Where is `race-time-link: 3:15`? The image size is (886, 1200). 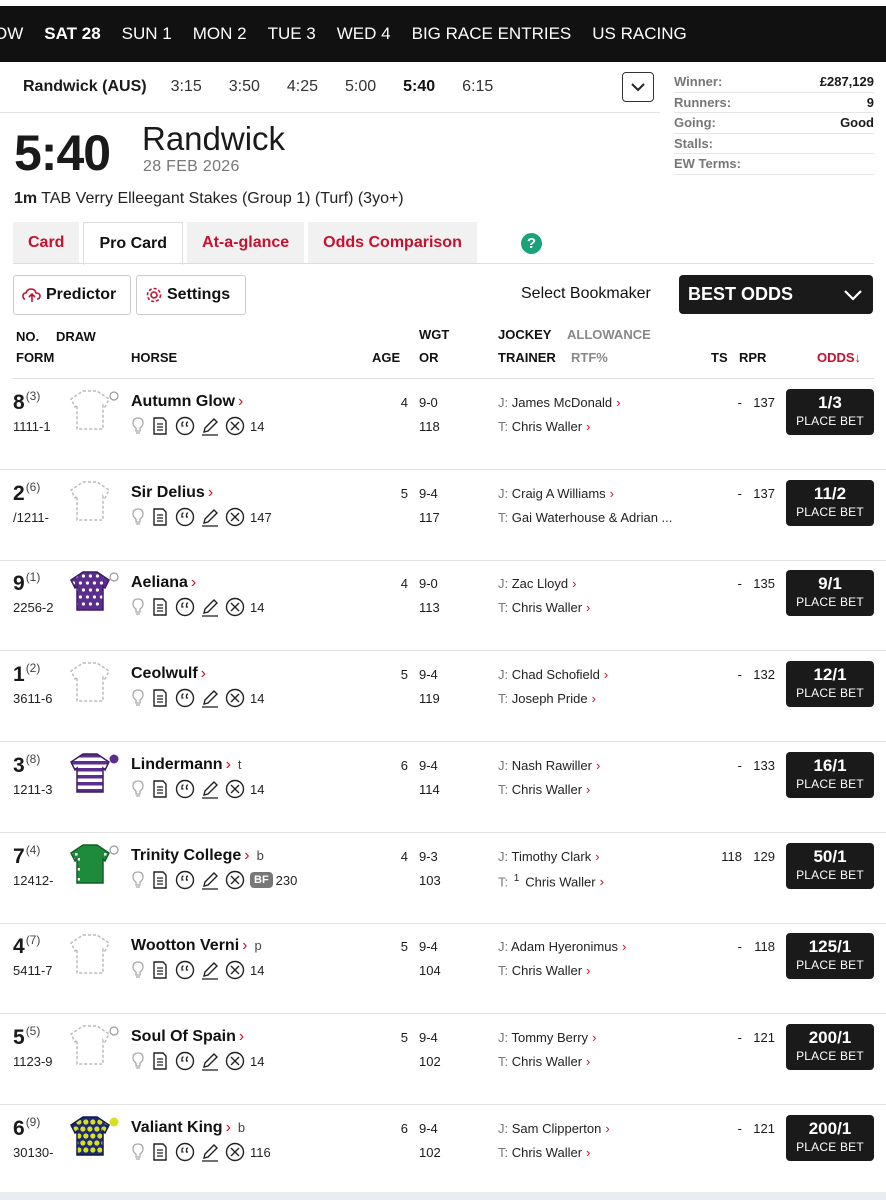 race-time-link: 3:15 is located at coordinates (186, 87).